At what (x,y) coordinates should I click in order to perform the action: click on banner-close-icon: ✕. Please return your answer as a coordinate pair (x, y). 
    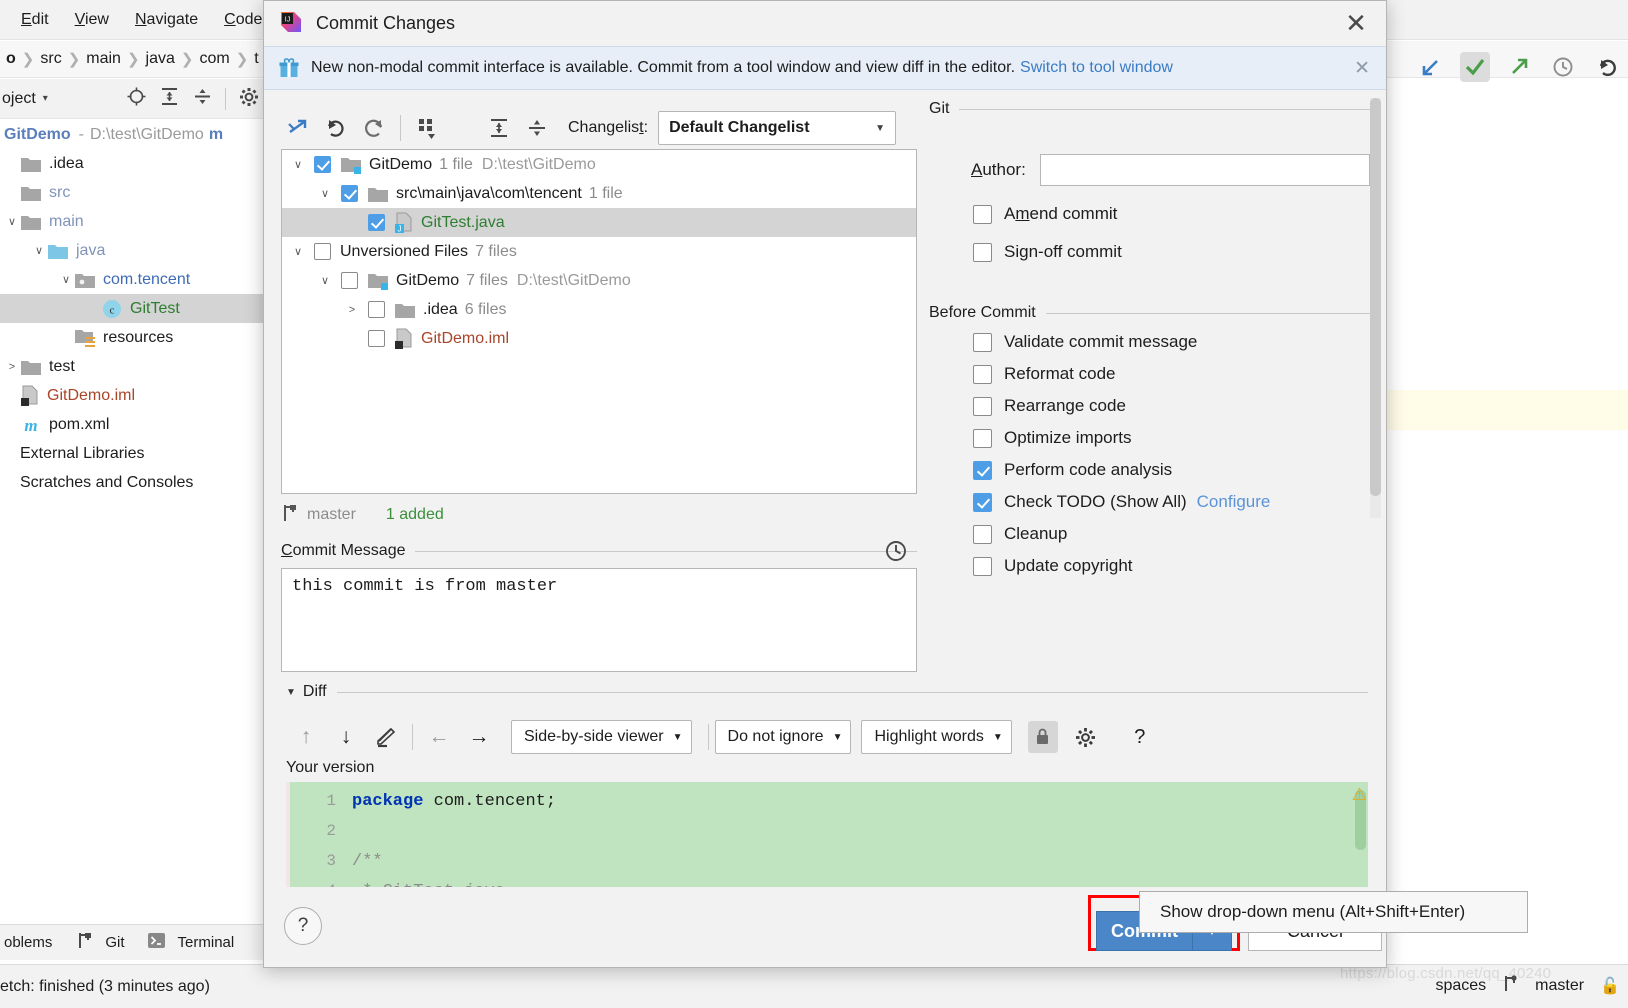
    Looking at the image, I should click on (1365, 68).